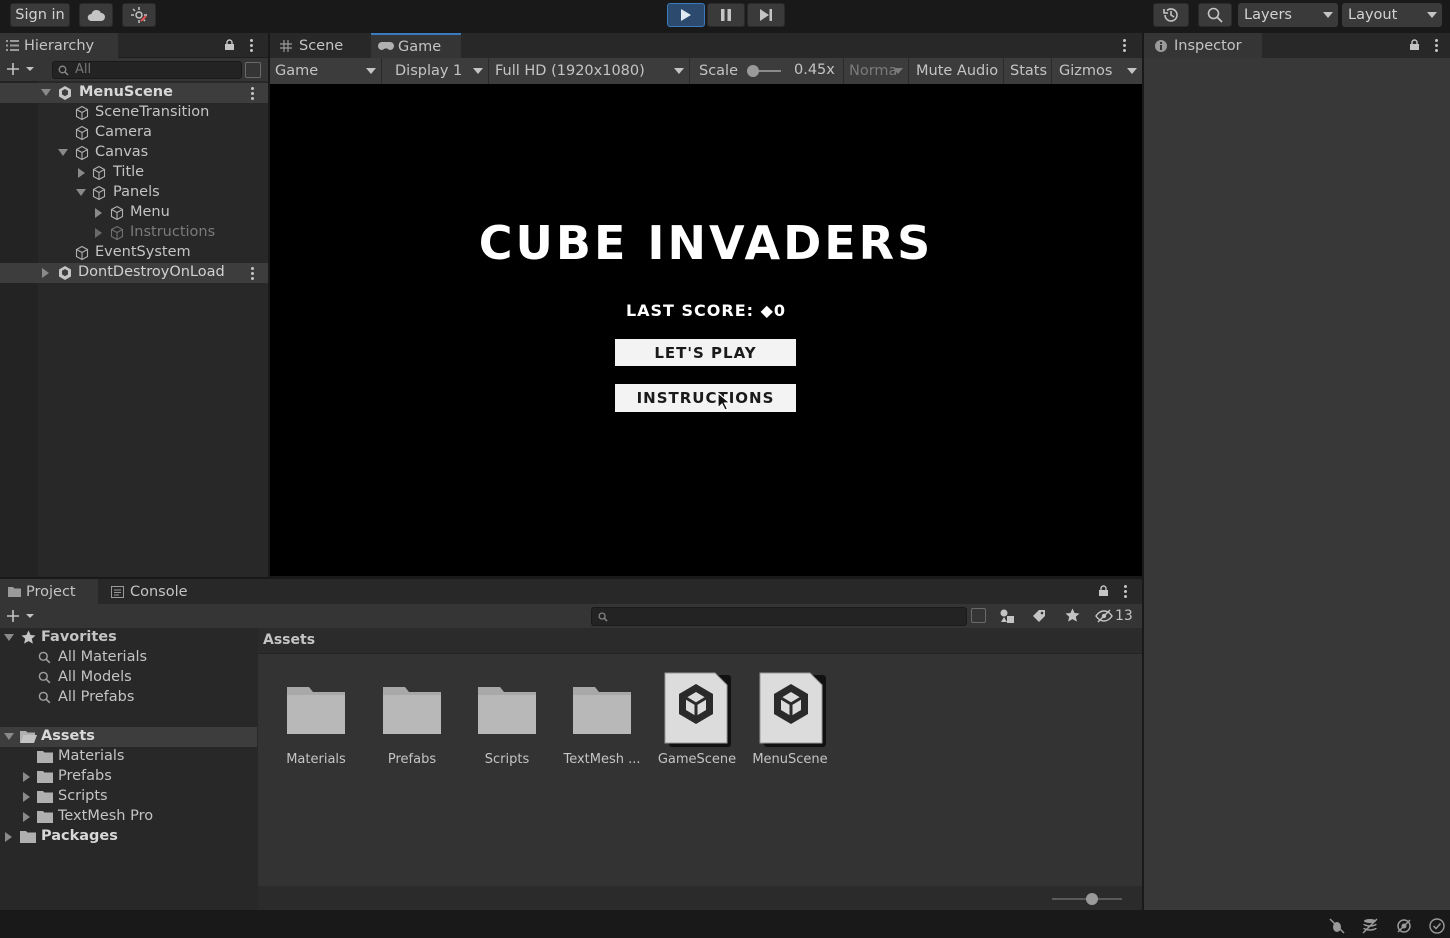  I want to click on mute-audio-toggle: Mute Audio, so click(957, 71).